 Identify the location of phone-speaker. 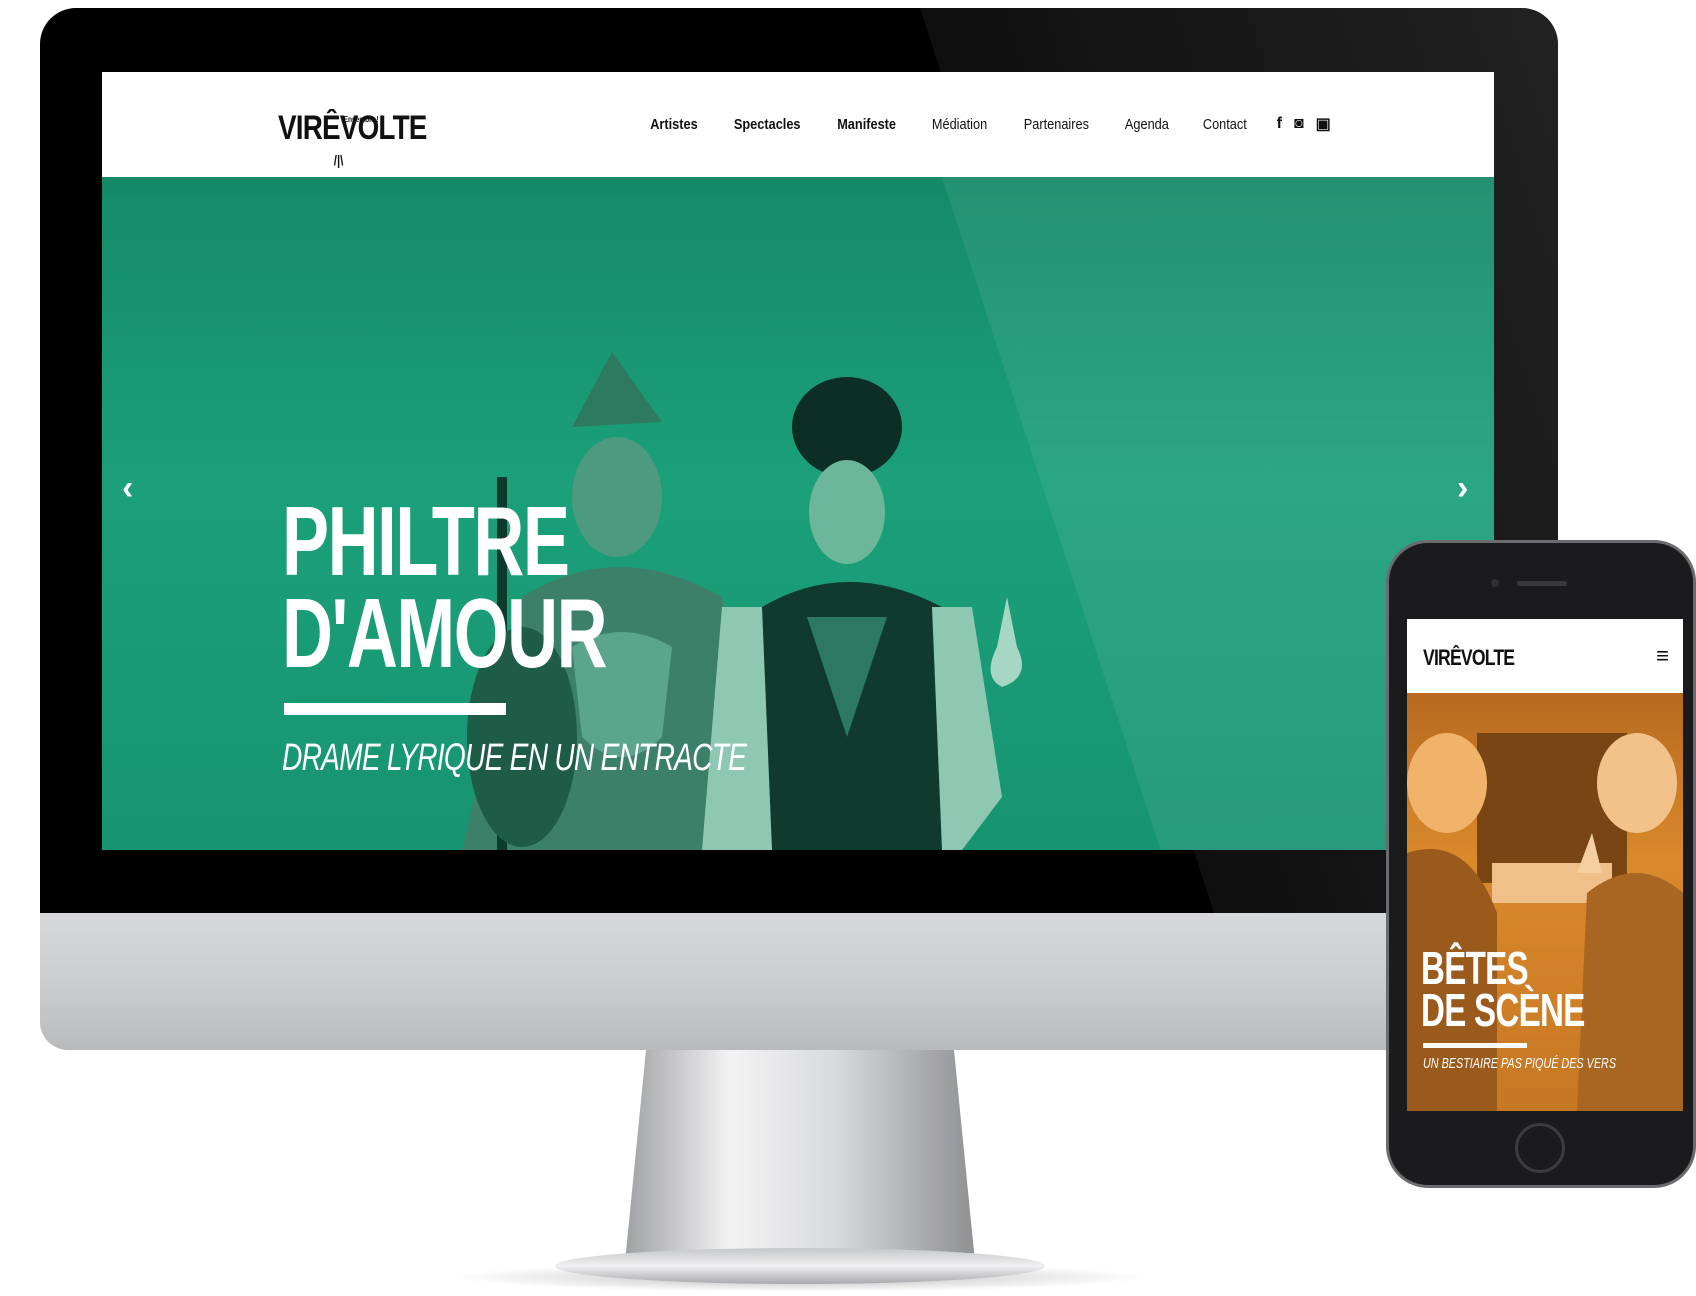
(1542, 583).